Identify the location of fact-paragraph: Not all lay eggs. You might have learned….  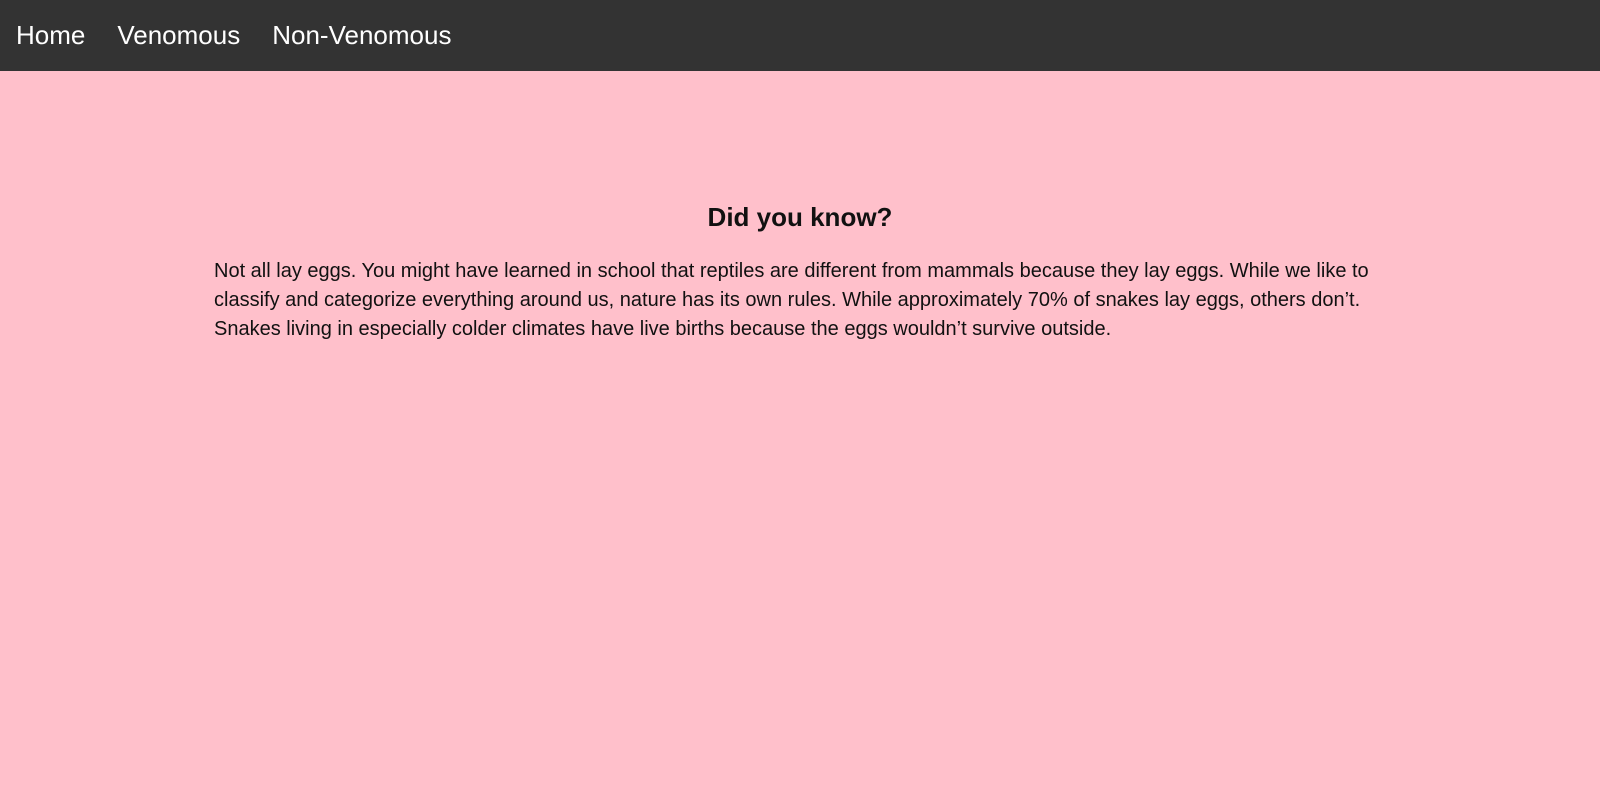
(791, 300).